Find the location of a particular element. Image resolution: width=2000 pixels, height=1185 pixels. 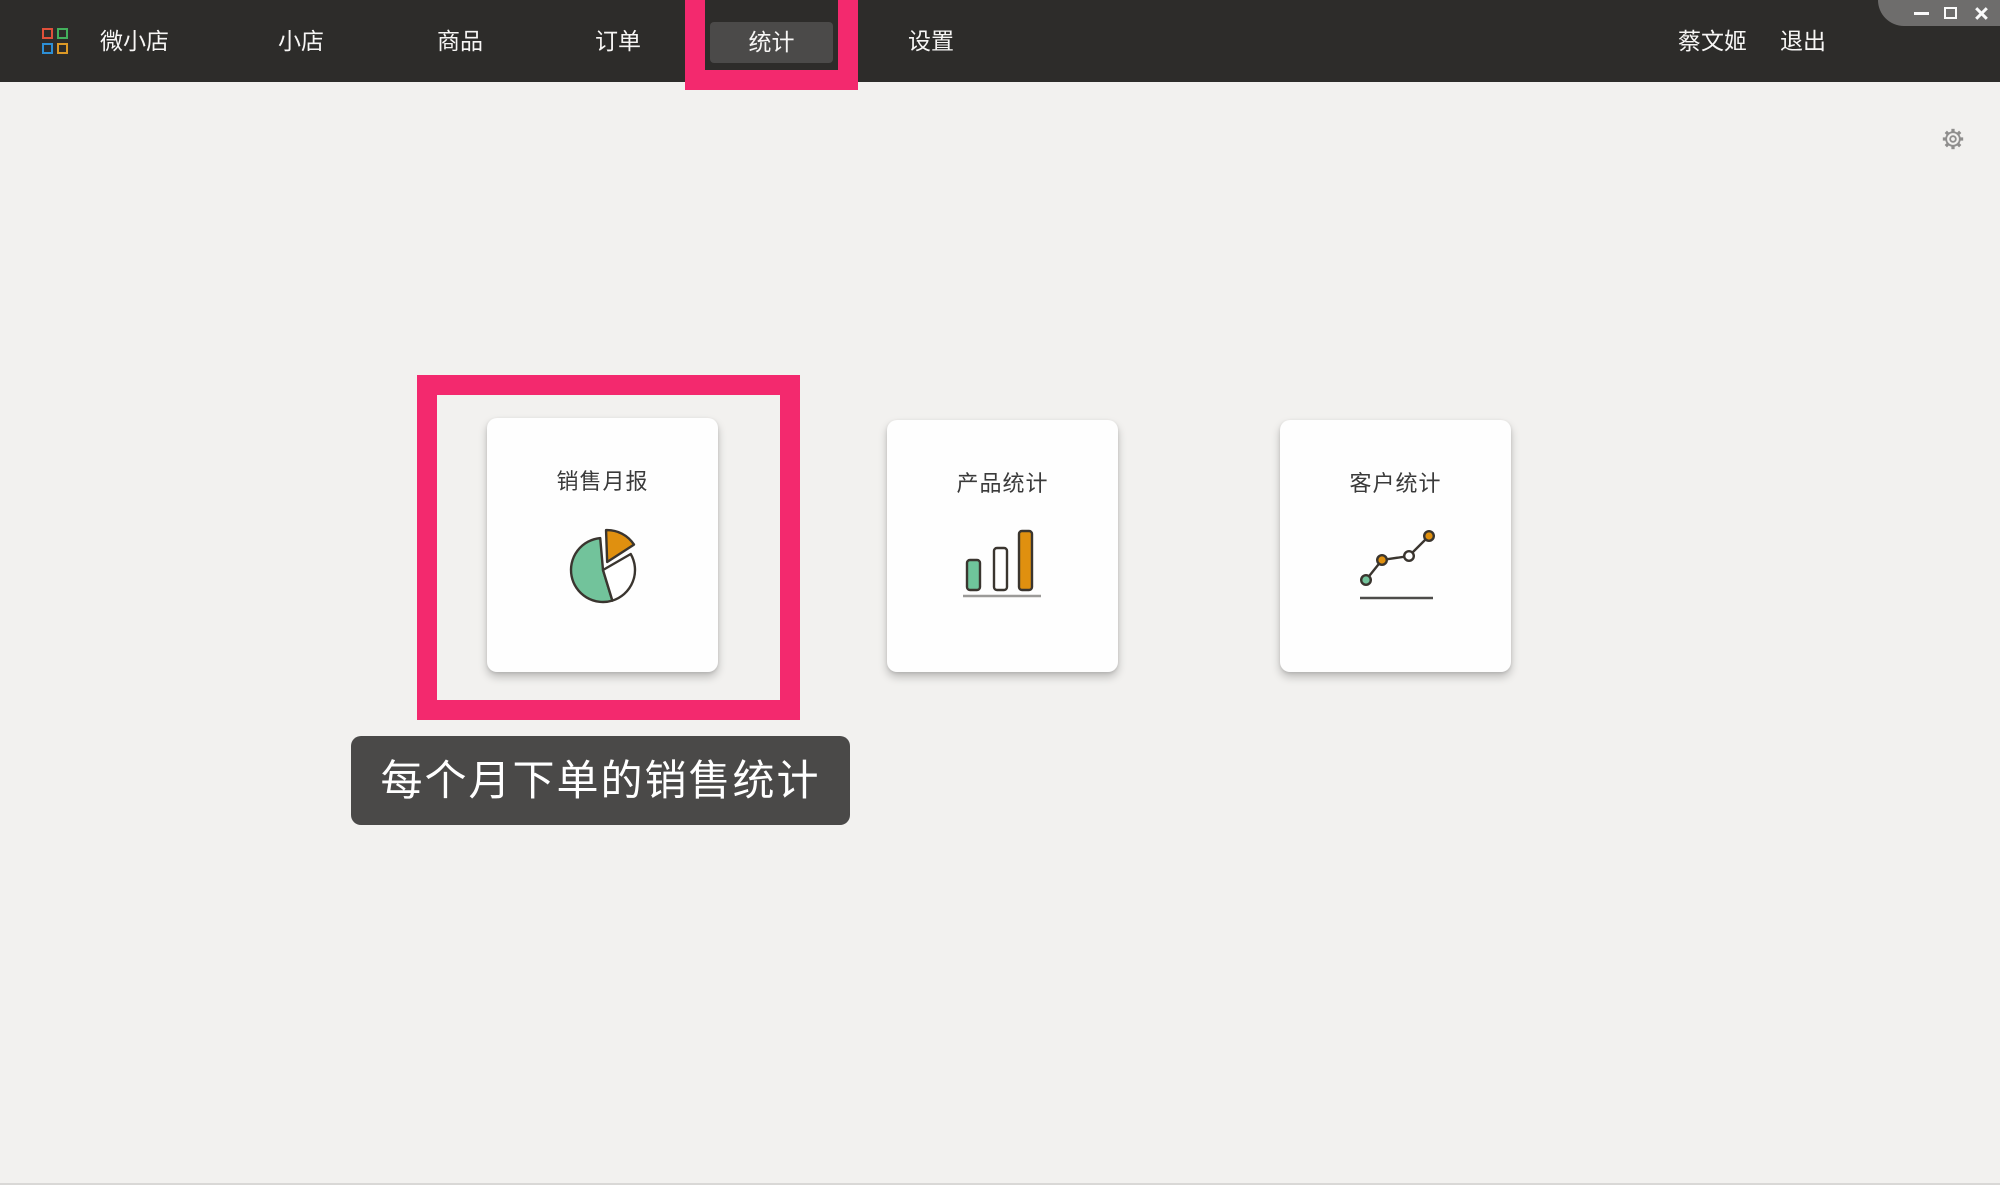

minimize-icon is located at coordinates (1921, 13).